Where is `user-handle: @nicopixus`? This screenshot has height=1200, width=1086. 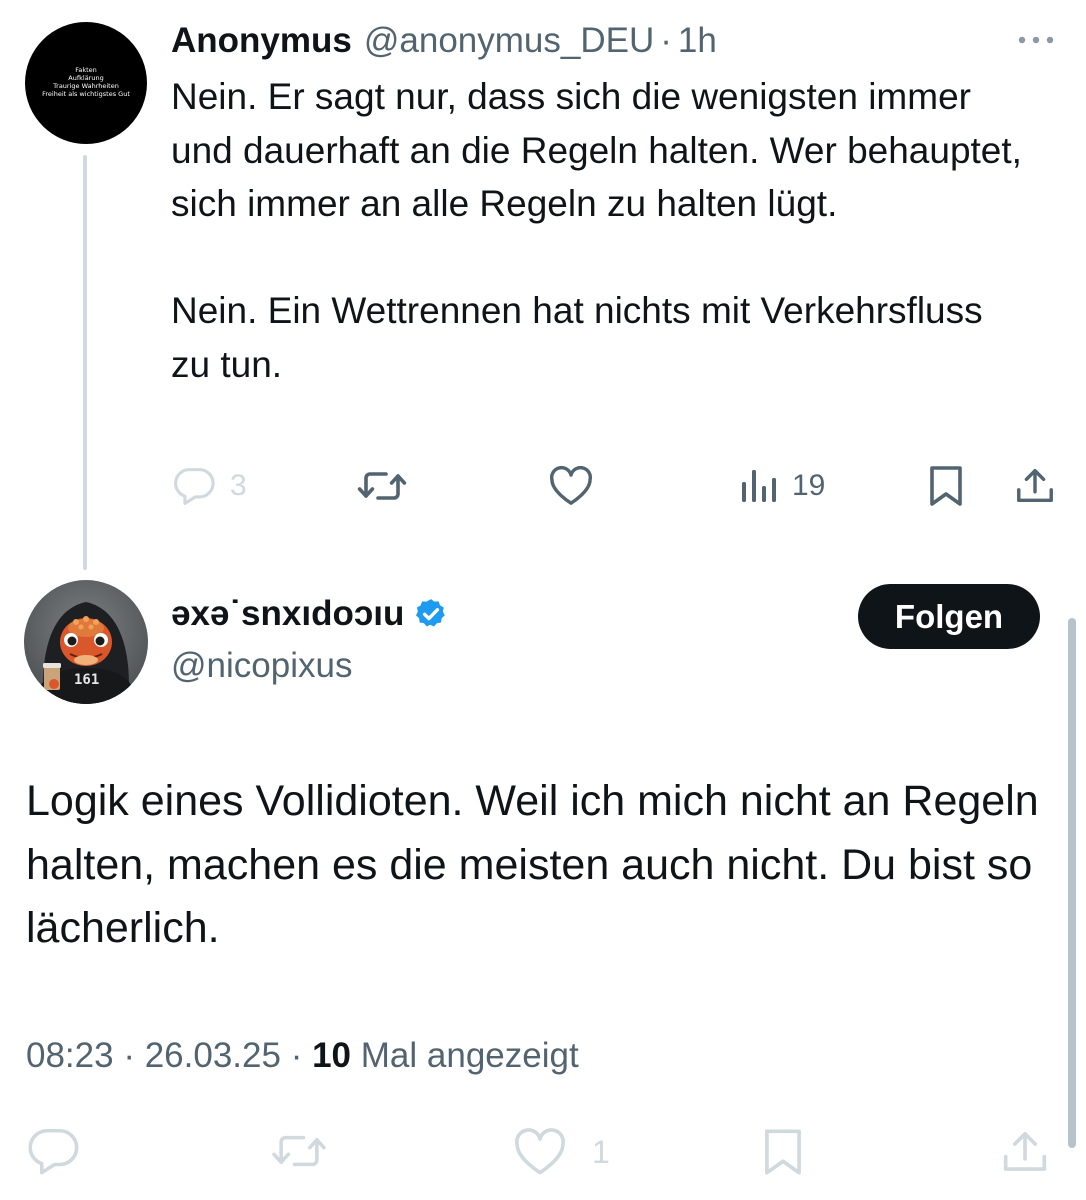 user-handle: @nicopixus is located at coordinates (261, 666).